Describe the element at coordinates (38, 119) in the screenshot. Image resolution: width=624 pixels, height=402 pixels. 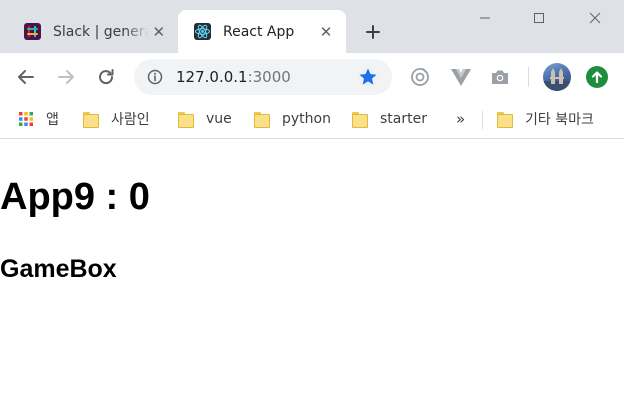
I see `bookmark-apps: 앱` at that location.